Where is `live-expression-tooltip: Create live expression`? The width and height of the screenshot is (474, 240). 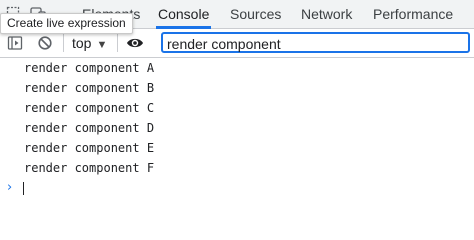 live-expression-tooltip: Create live expression is located at coordinates (66, 23).